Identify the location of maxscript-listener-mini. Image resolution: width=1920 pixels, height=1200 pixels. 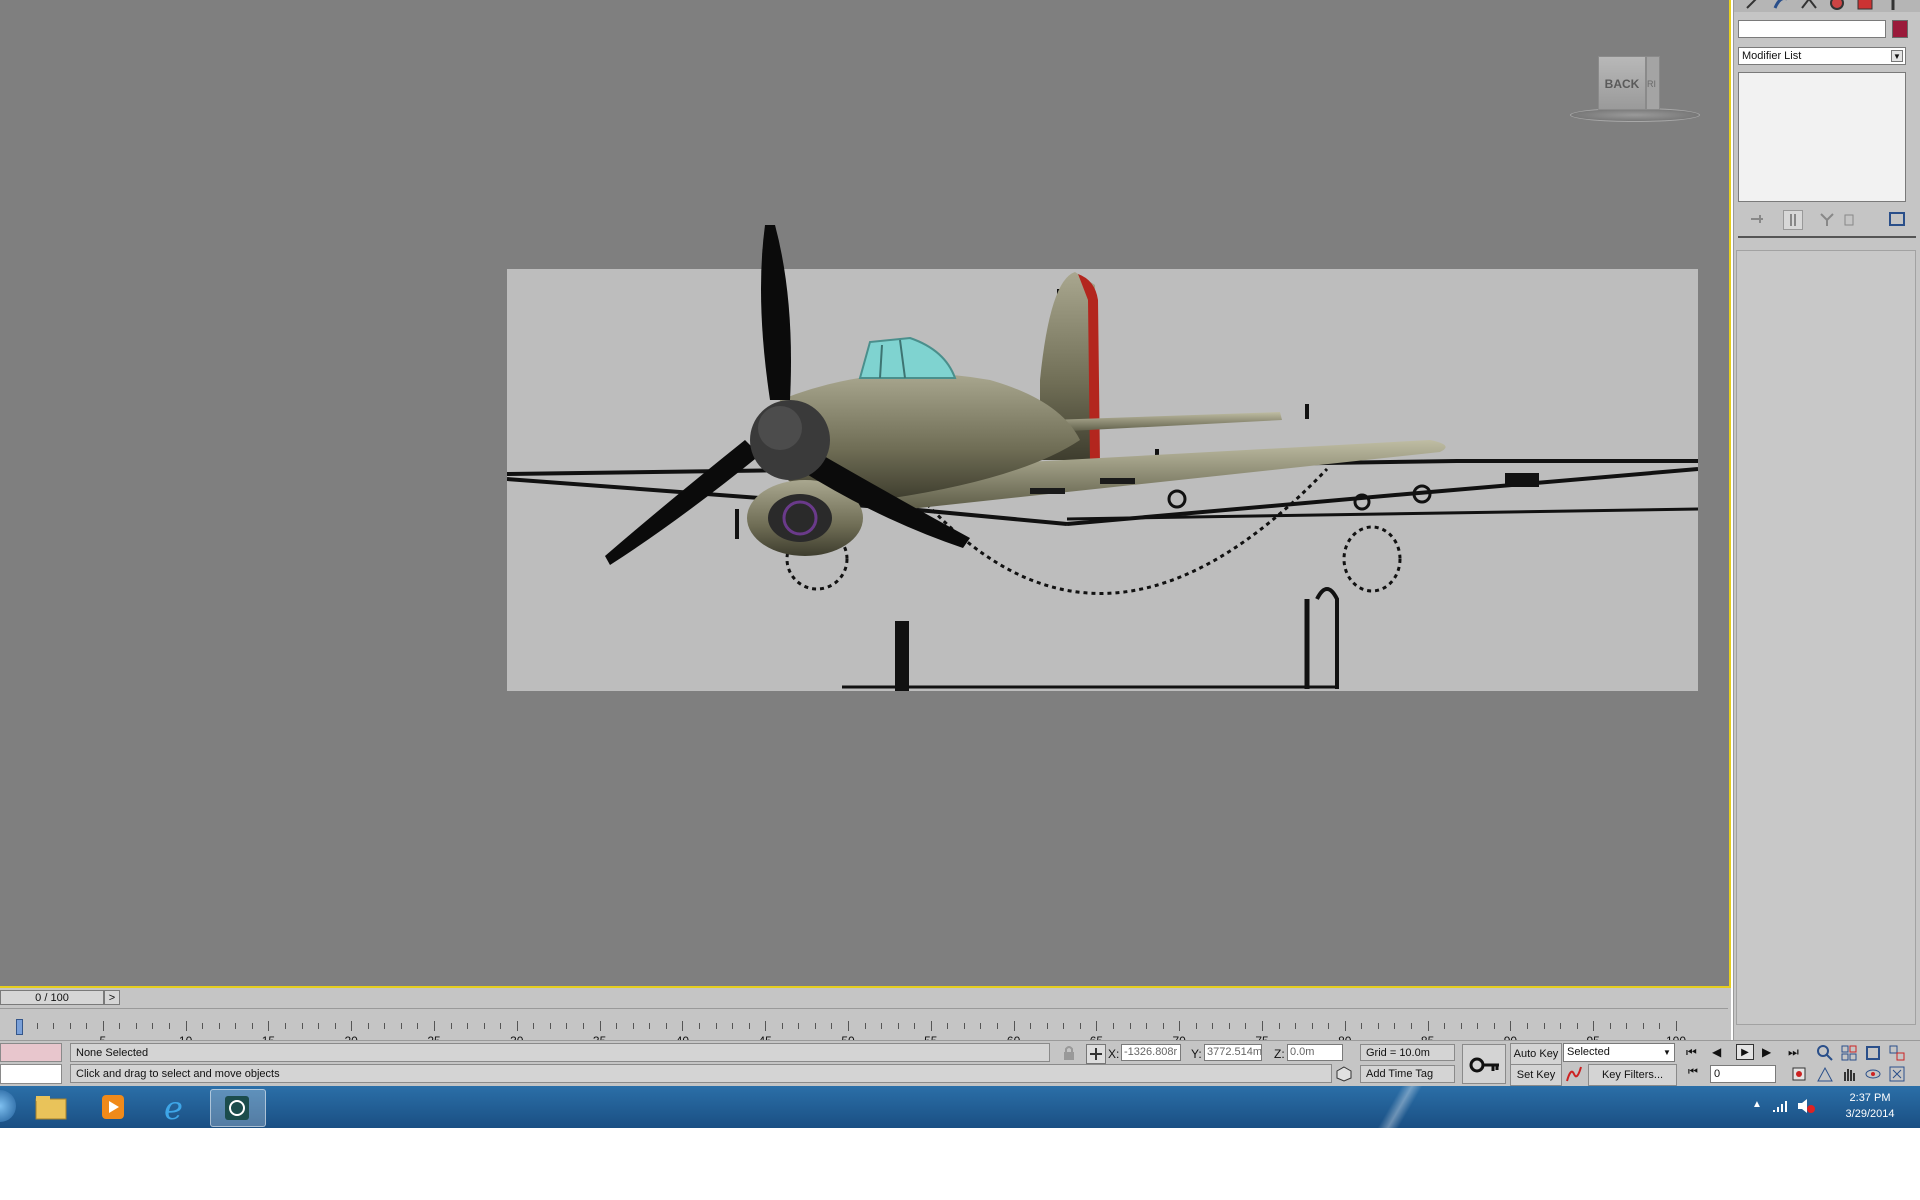
(31, 1052).